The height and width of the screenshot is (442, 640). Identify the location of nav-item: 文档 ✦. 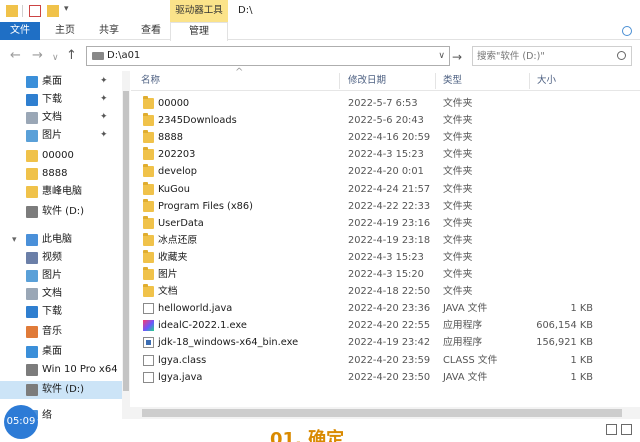
(61, 118).